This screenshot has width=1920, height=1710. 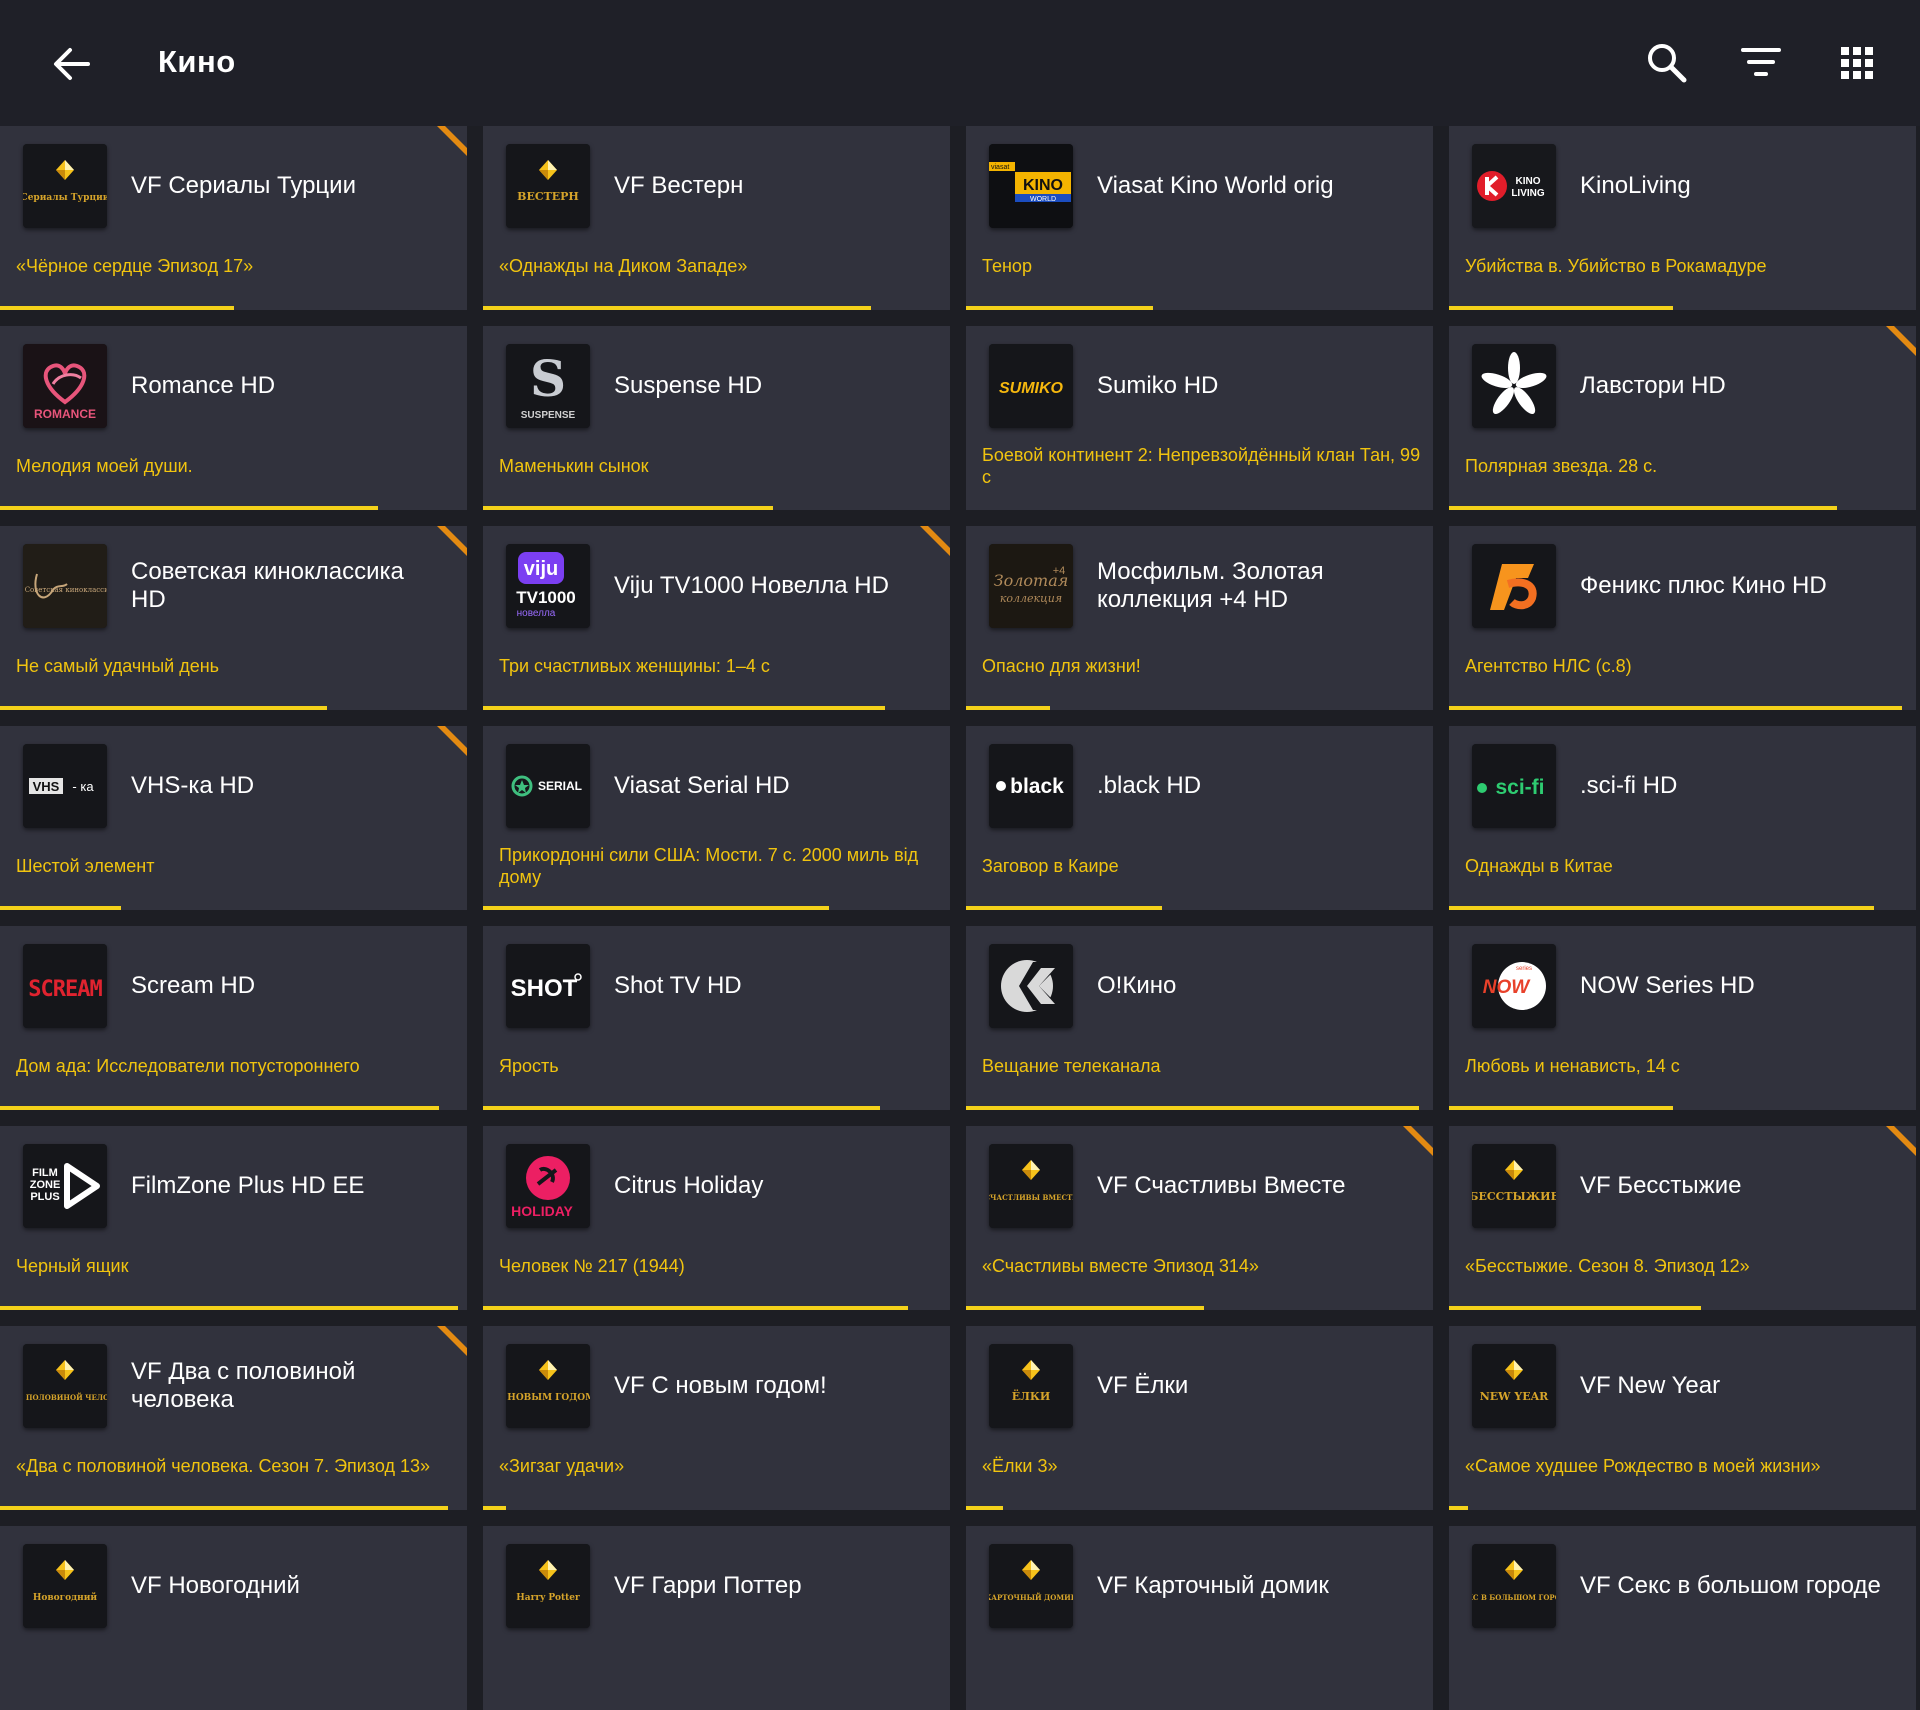 What do you see at coordinates (1149, 785) in the screenshot?
I see `channel-name: .black HD` at bounding box center [1149, 785].